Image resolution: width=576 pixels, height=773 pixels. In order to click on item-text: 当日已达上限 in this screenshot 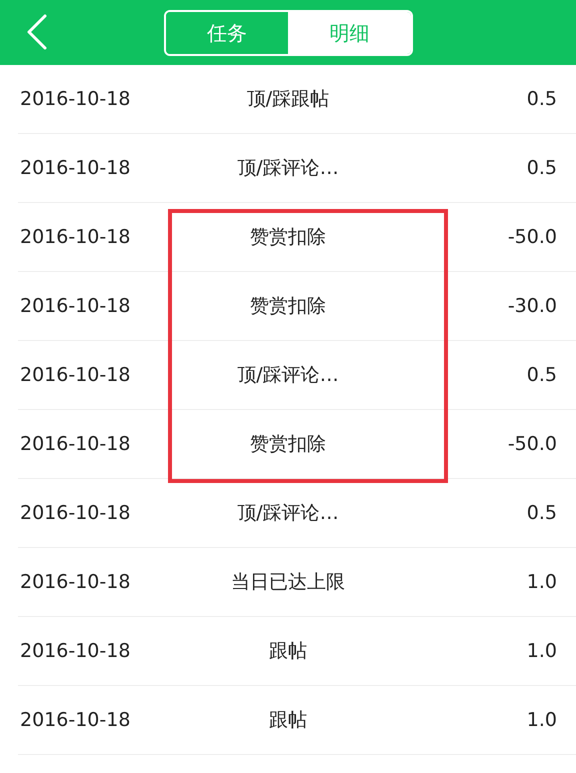, I will do `click(288, 583)`.